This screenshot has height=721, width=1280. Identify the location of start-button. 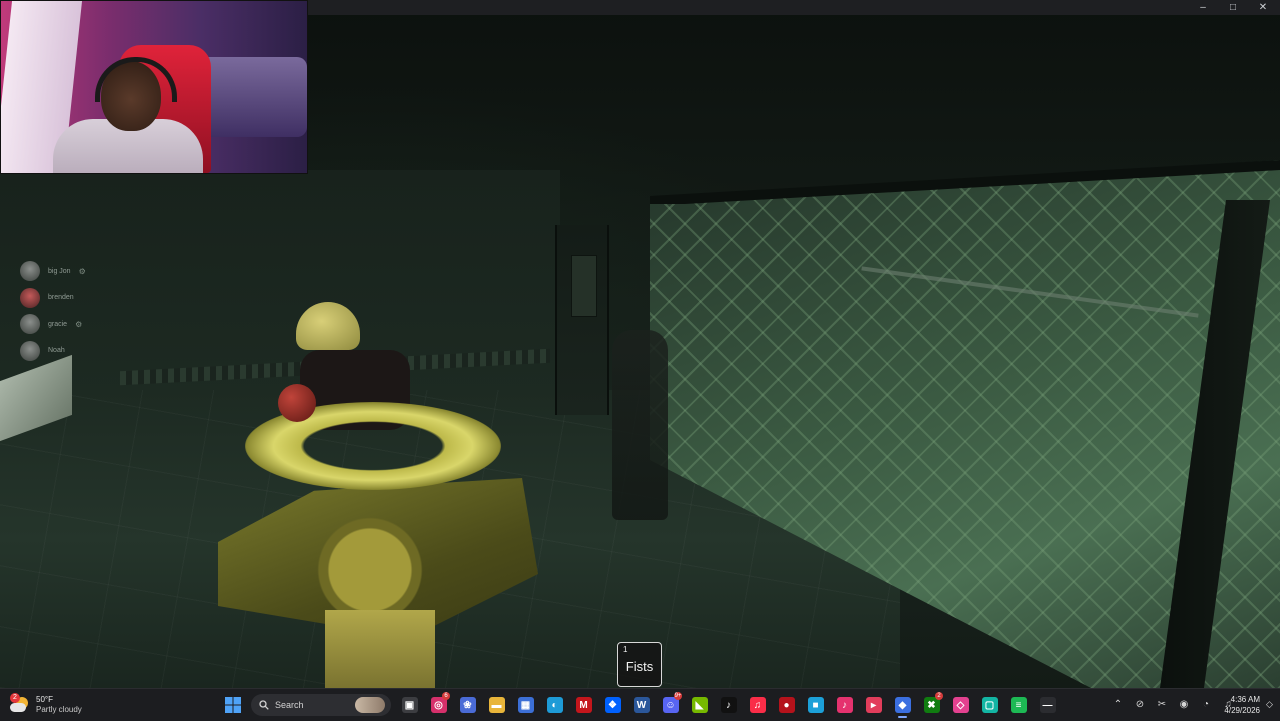
(232, 705).